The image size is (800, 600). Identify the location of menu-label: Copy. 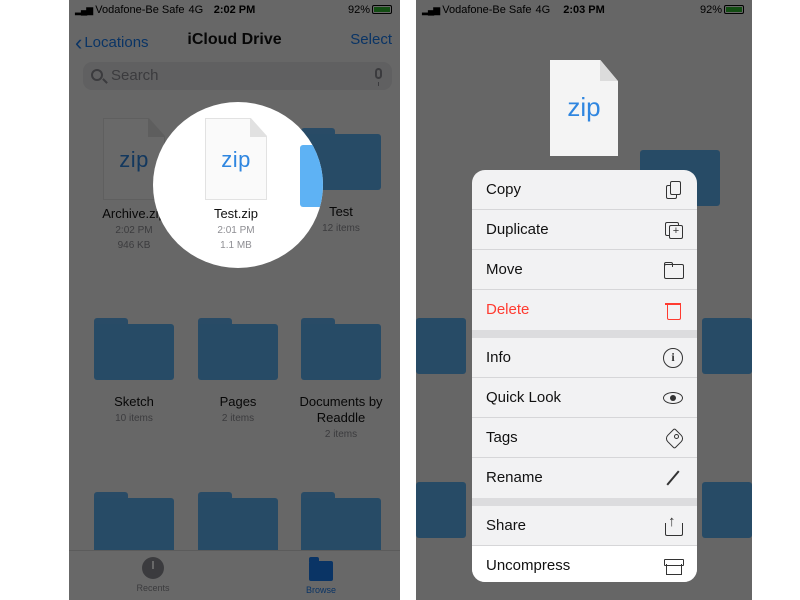
(504, 189).